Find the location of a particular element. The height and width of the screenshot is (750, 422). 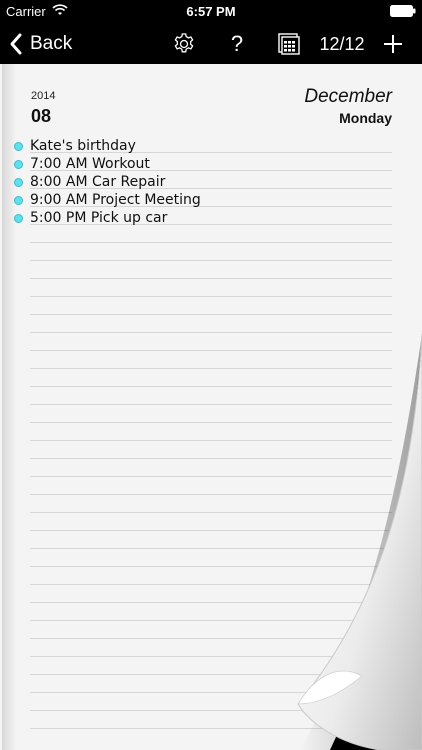

calendar-button is located at coordinates (289, 44).